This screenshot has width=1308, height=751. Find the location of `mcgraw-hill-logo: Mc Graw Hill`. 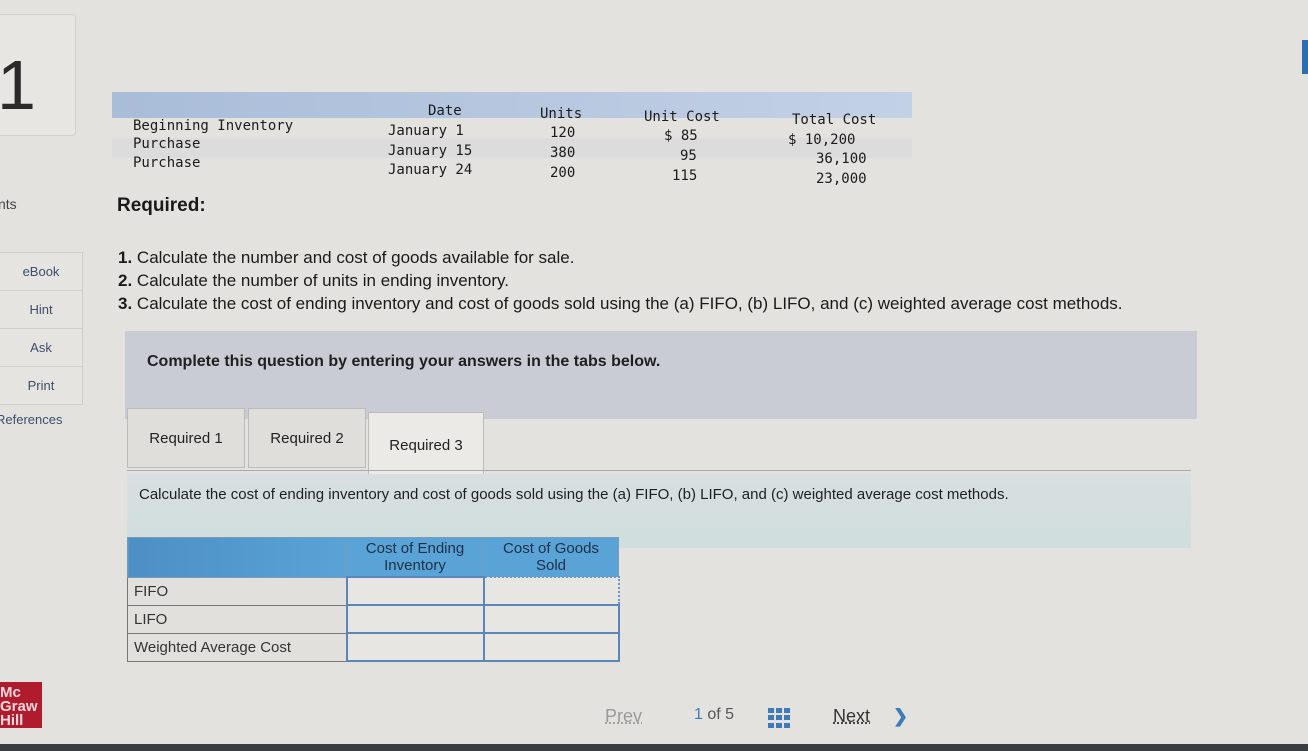

mcgraw-hill-logo: Mc Graw Hill is located at coordinates (21, 705).